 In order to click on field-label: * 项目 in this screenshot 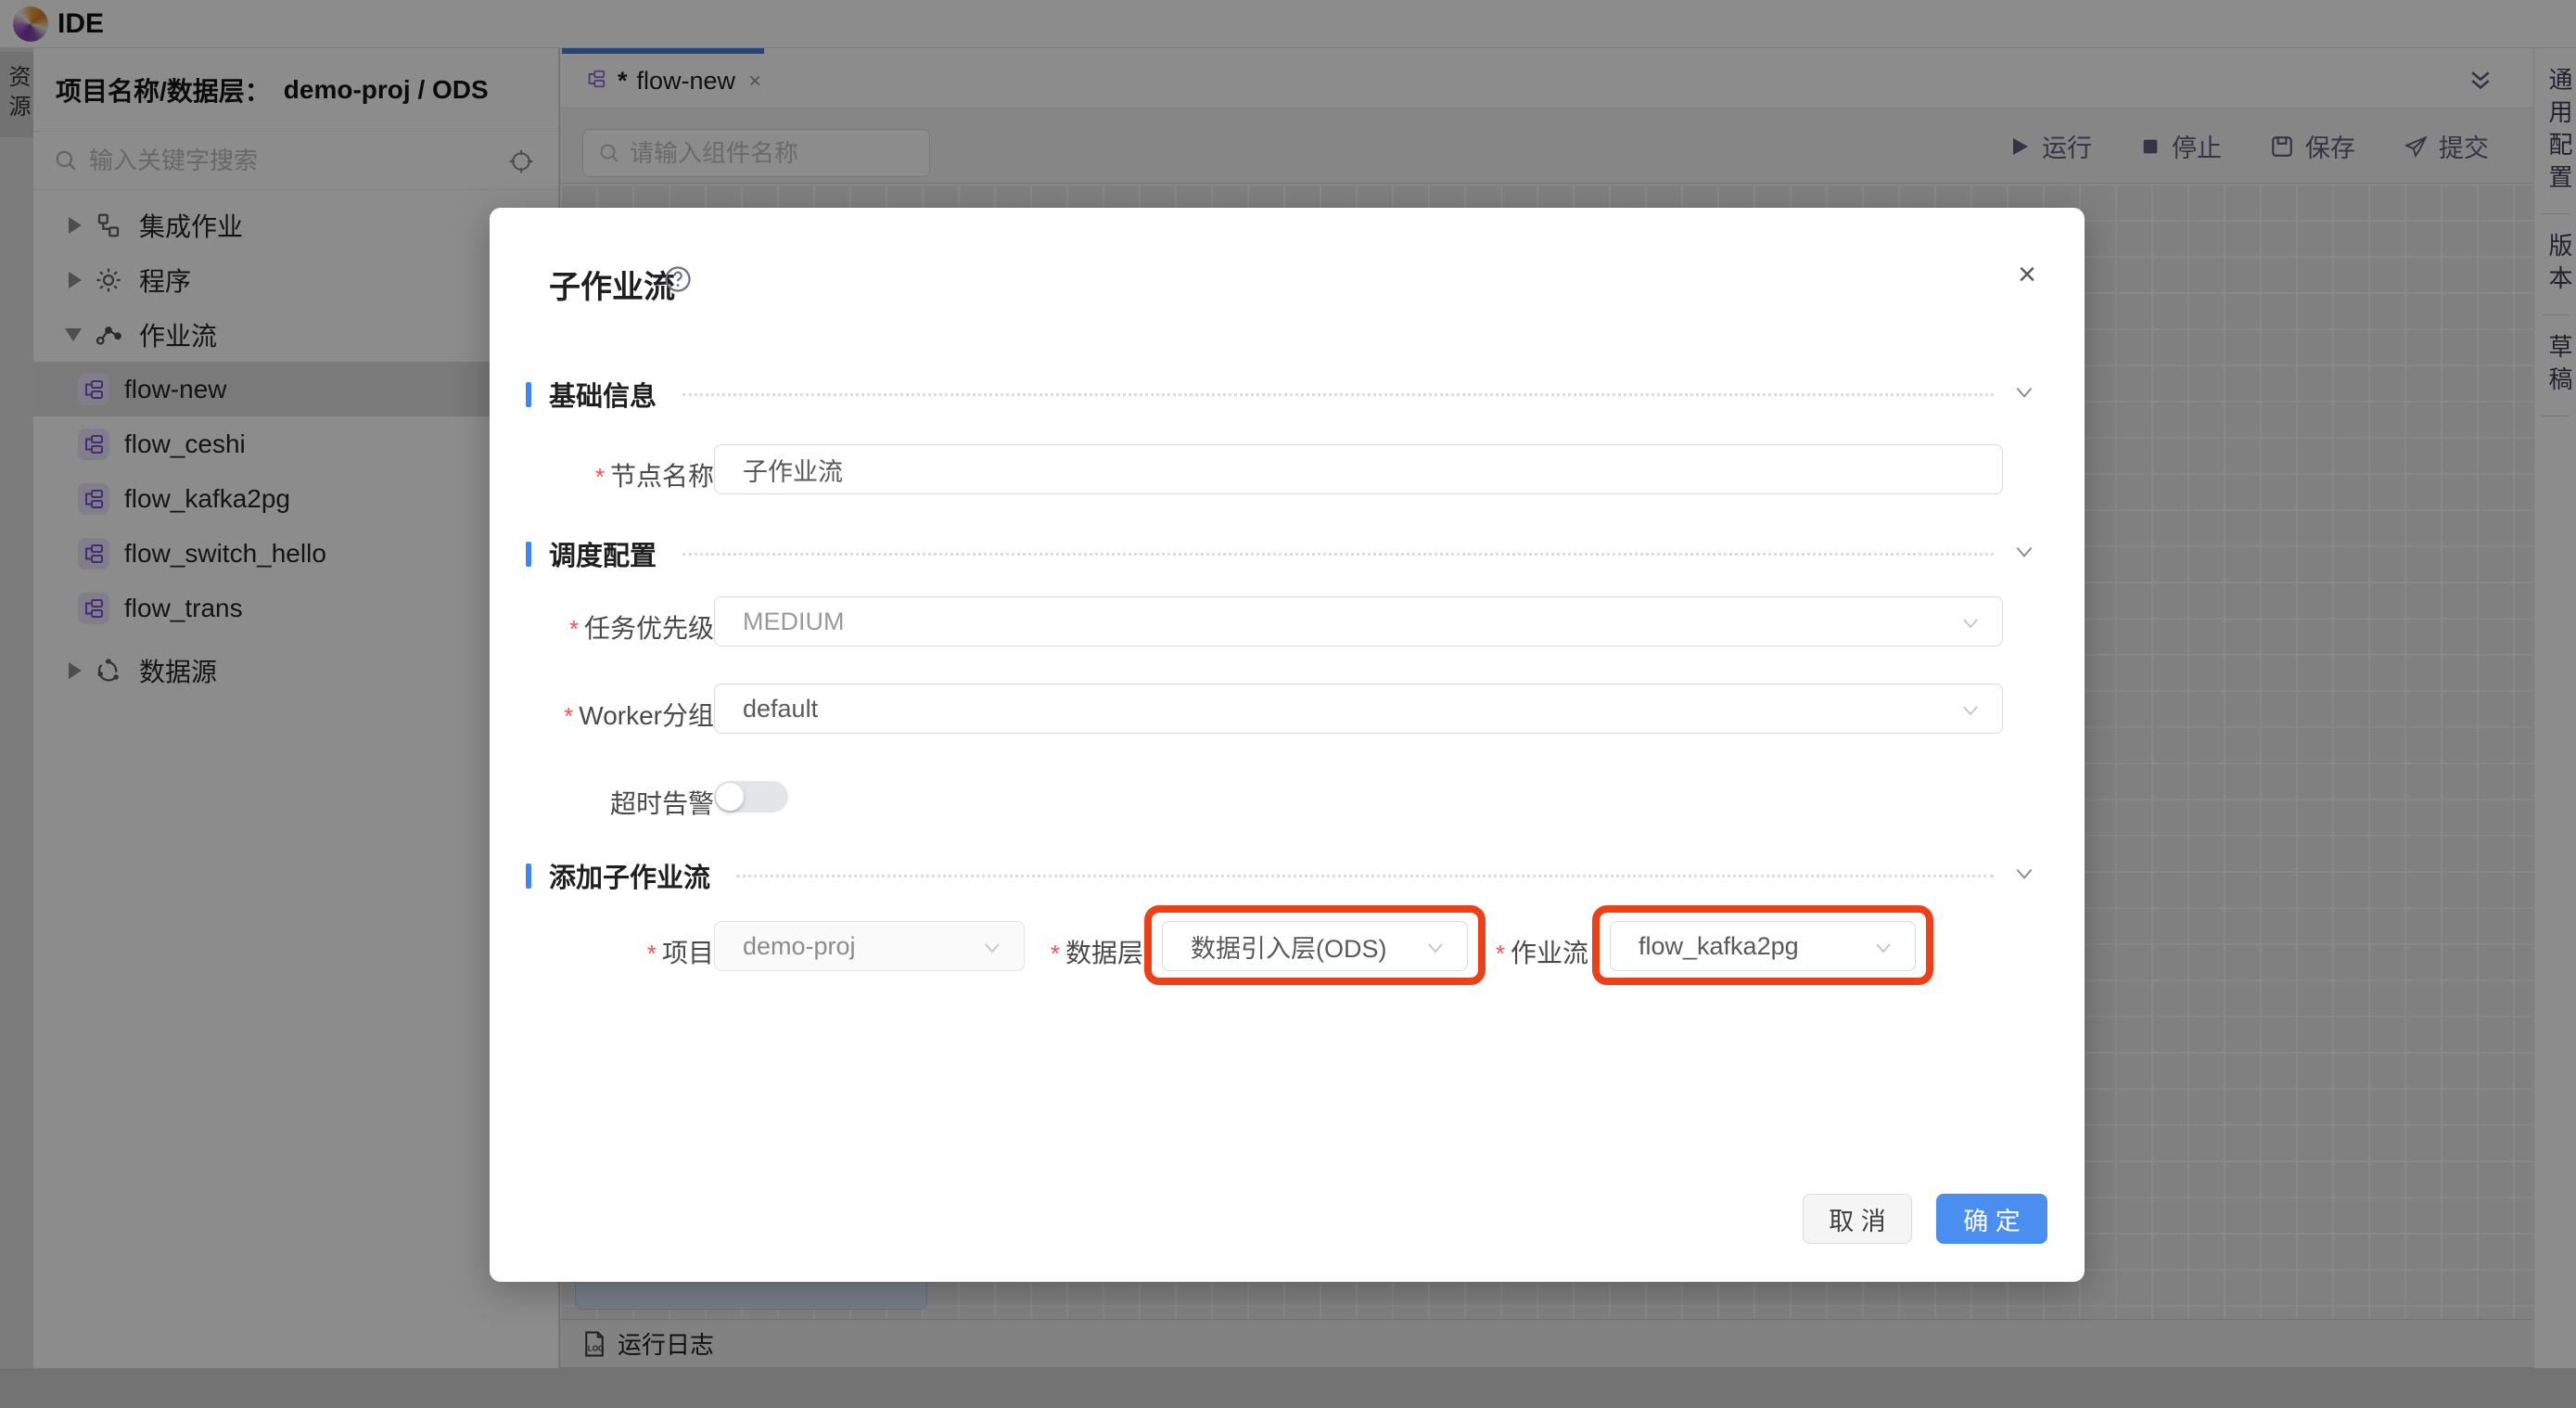, I will do `click(680, 953)`.